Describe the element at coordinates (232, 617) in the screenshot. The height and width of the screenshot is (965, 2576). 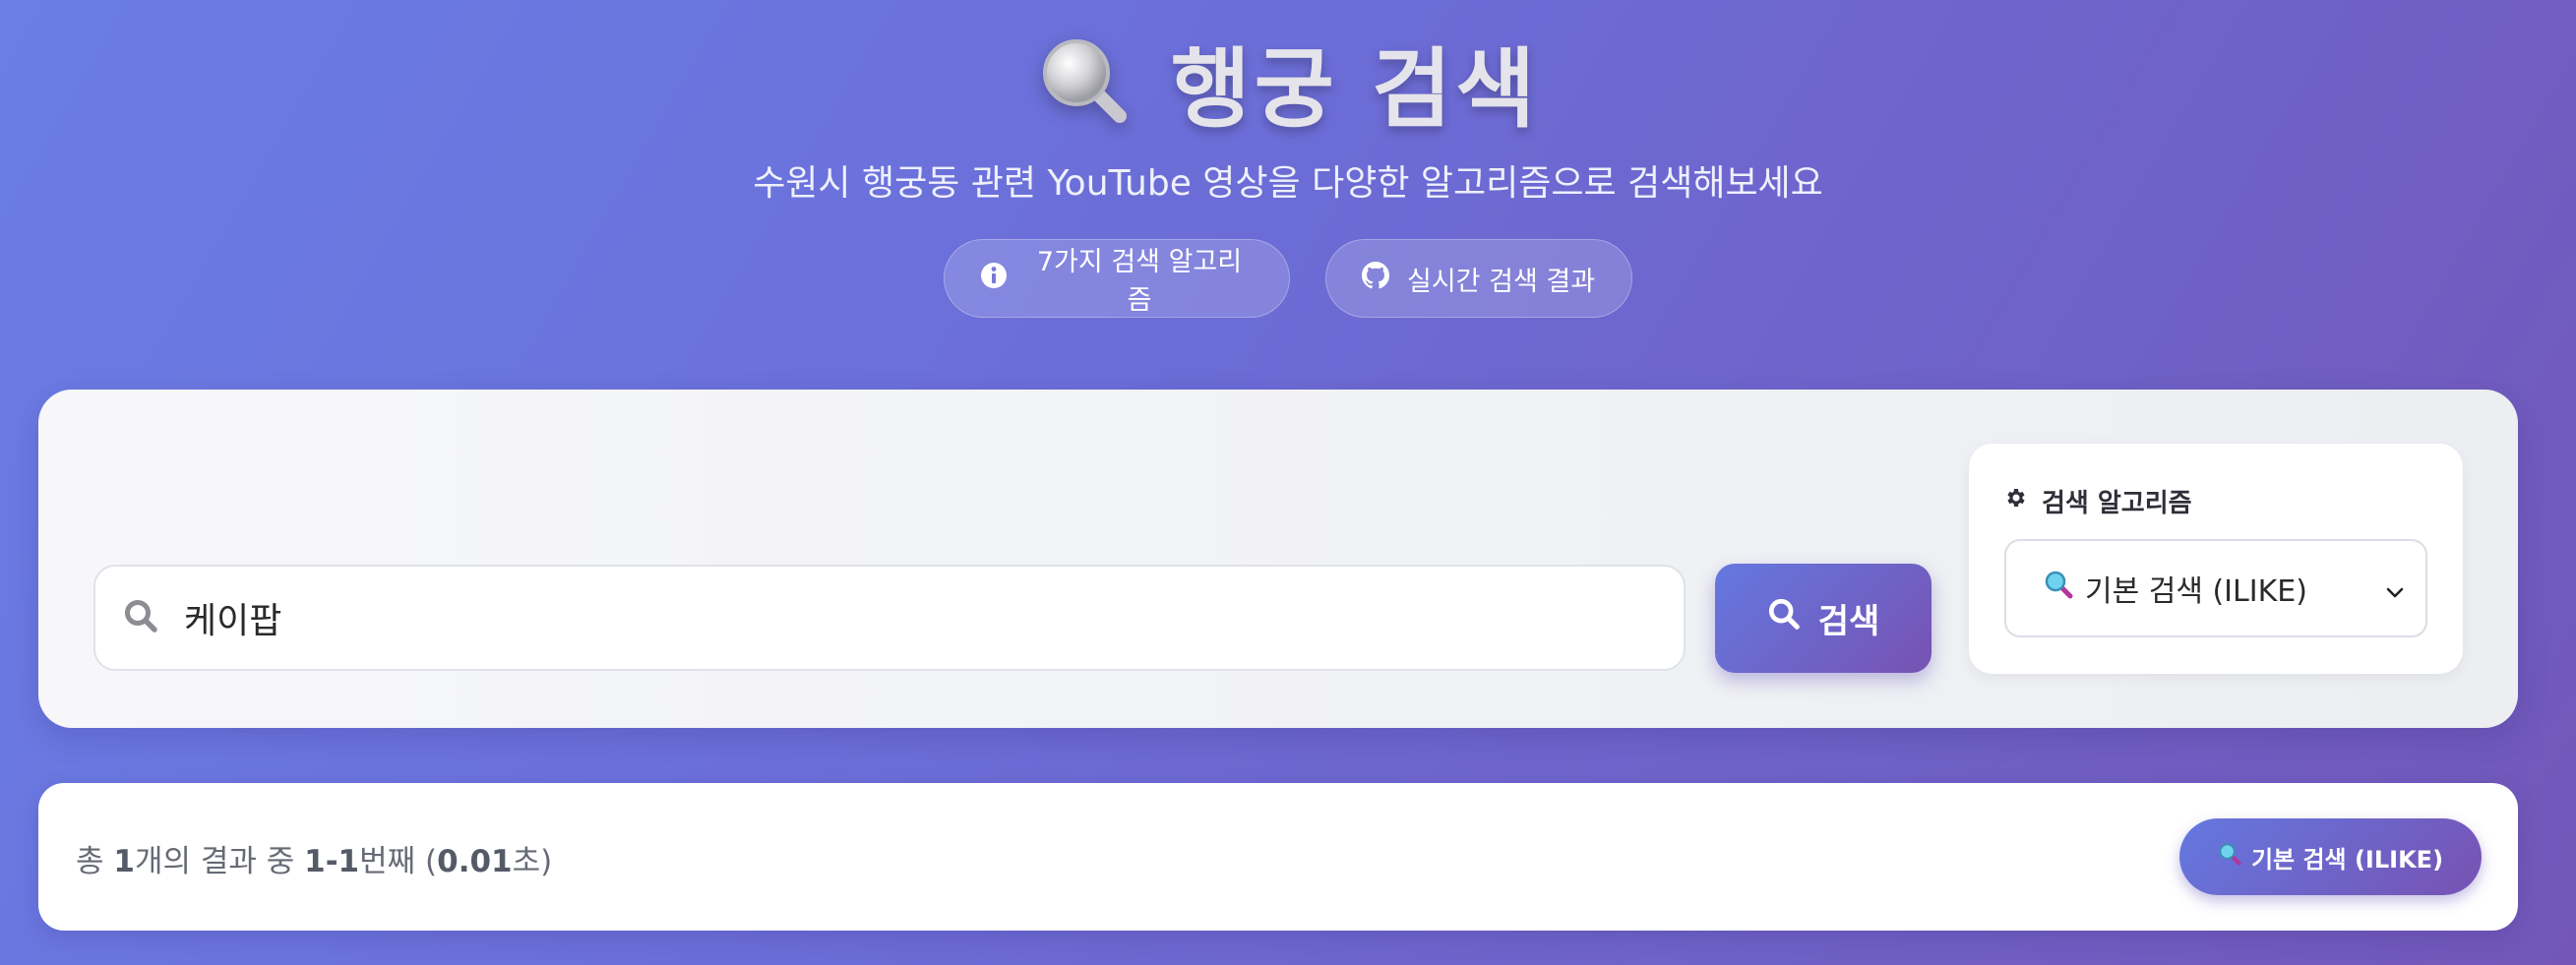
I see `search-query-value: 케이팝` at that location.